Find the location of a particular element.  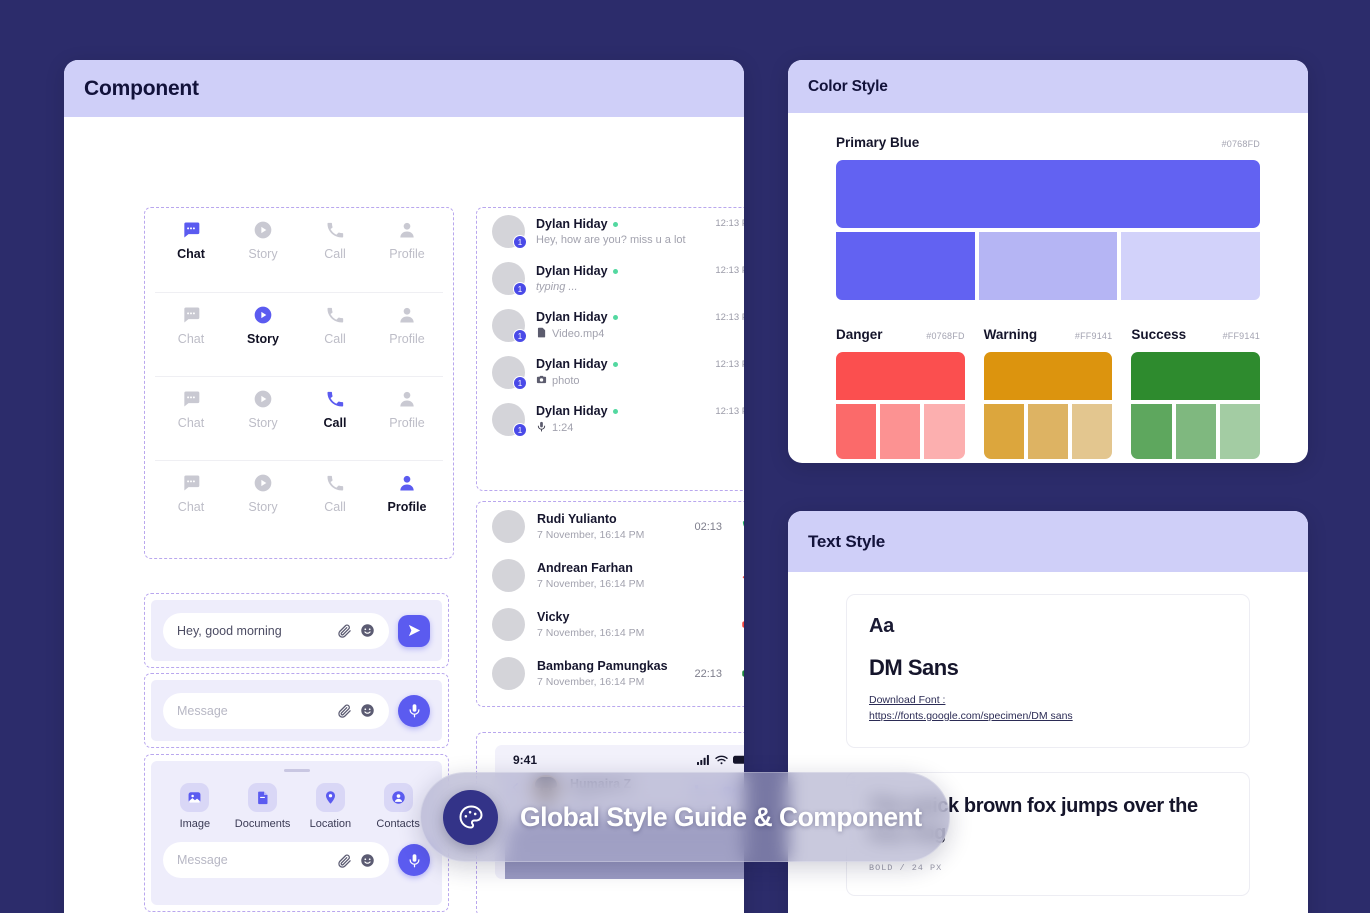

swatch-hex: #FF9141 is located at coordinates (1241, 336).